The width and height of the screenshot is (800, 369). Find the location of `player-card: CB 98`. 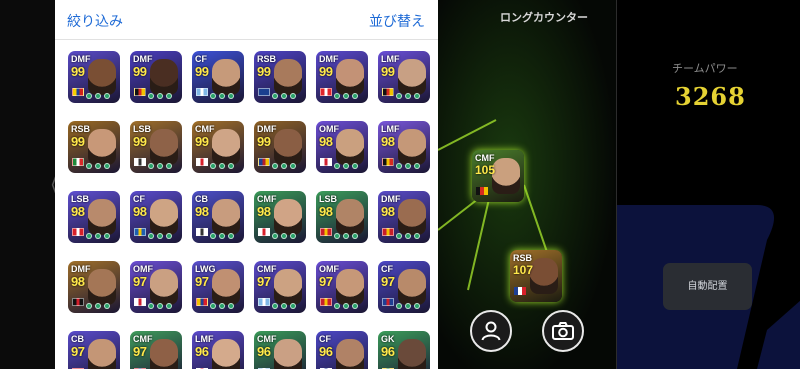

player-card: CB 98 is located at coordinates (218, 217).